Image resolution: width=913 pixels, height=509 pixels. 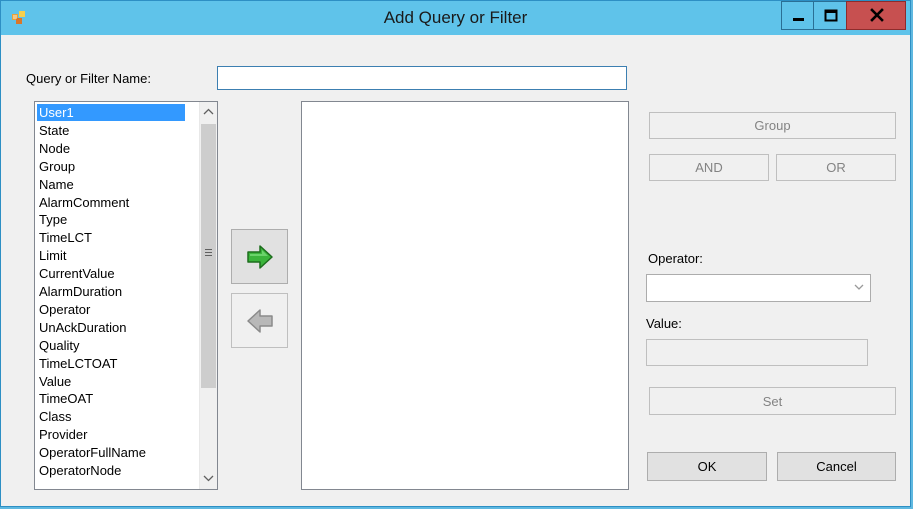 What do you see at coordinates (798, 19) in the screenshot?
I see `minimize-icon` at bounding box center [798, 19].